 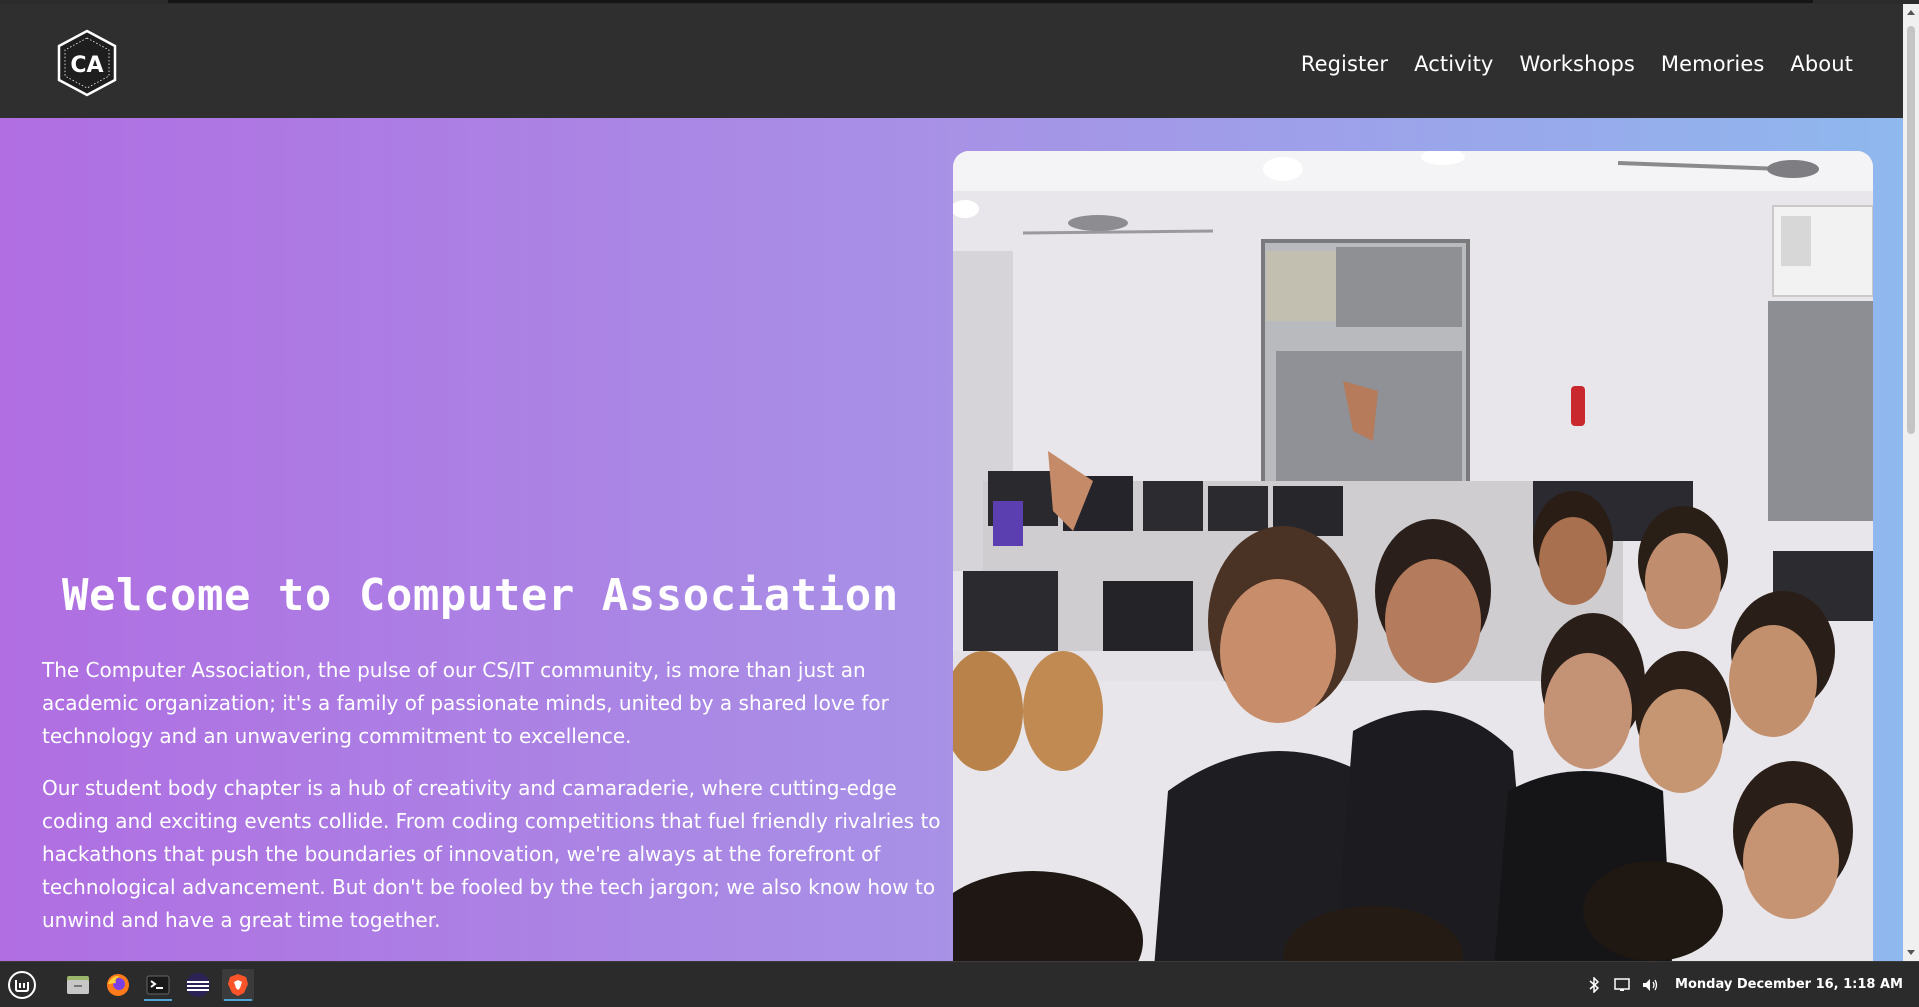 What do you see at coordinates (1911, 482) in the screenshot?
I see `page-scrollbar` at bounding box center [1911, 482].